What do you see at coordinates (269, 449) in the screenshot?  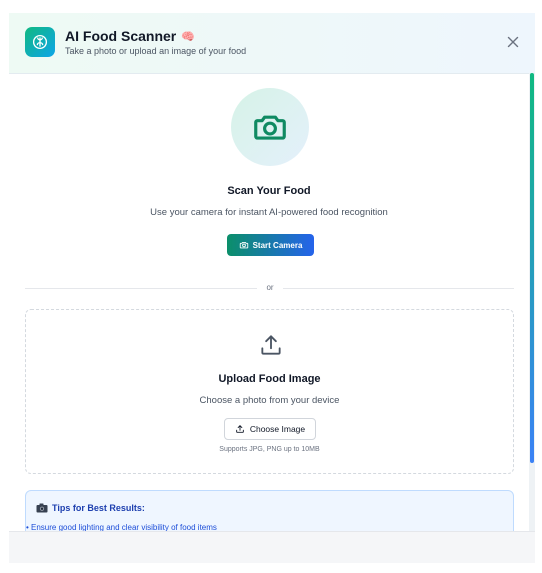 I see `supported-formats: Supports JPG, PNG up to 10MB` at bounding box center [269, 449].